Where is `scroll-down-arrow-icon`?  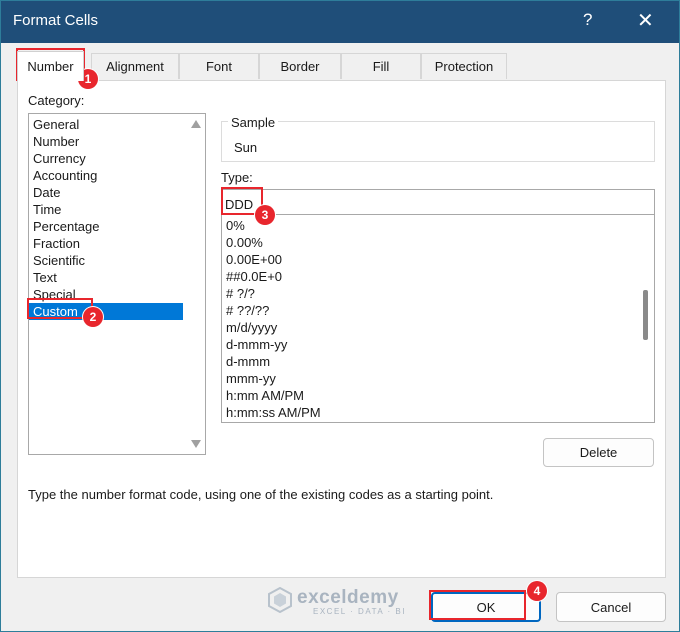 scroll-down-arrow-icon is located at coordinates (196, 444).